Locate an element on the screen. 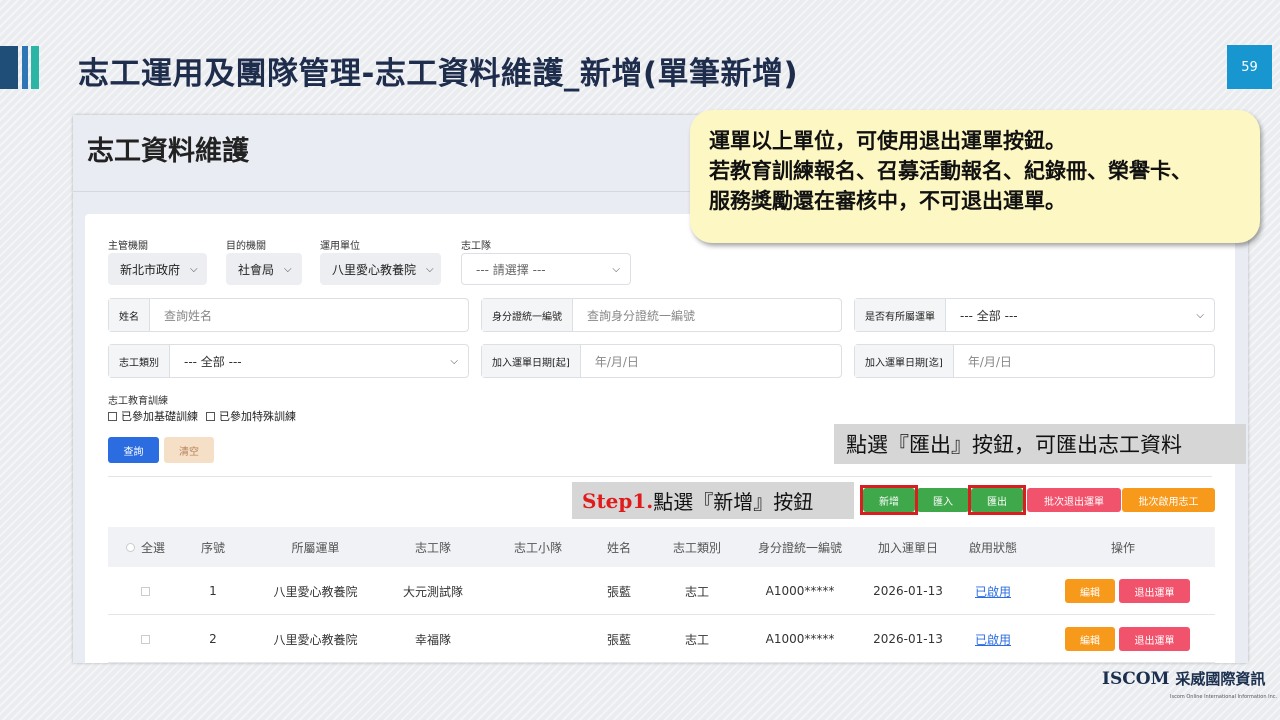 This screenshot has width=1280, height=720. header-cell: 啟用狀態 is located at coordinates (992, 547).